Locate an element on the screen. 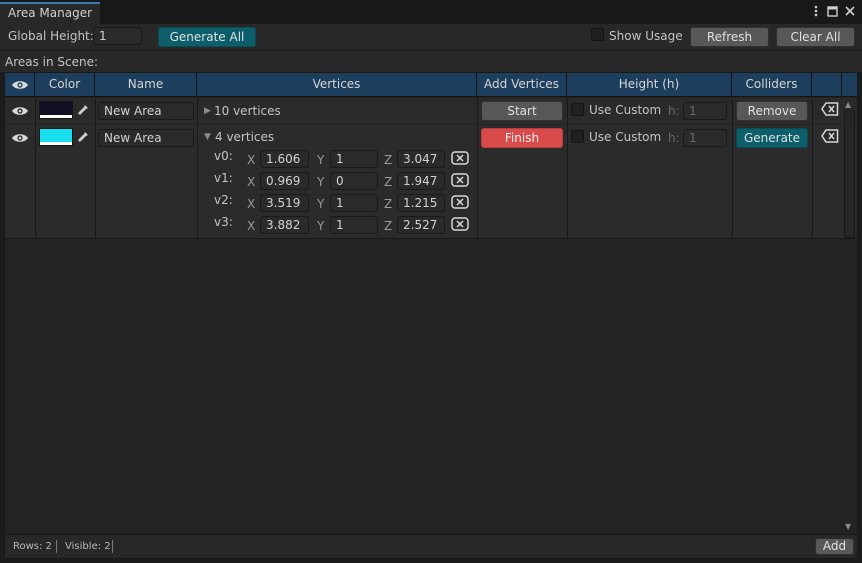  more-options-icon is located at coordinates (815, 11).